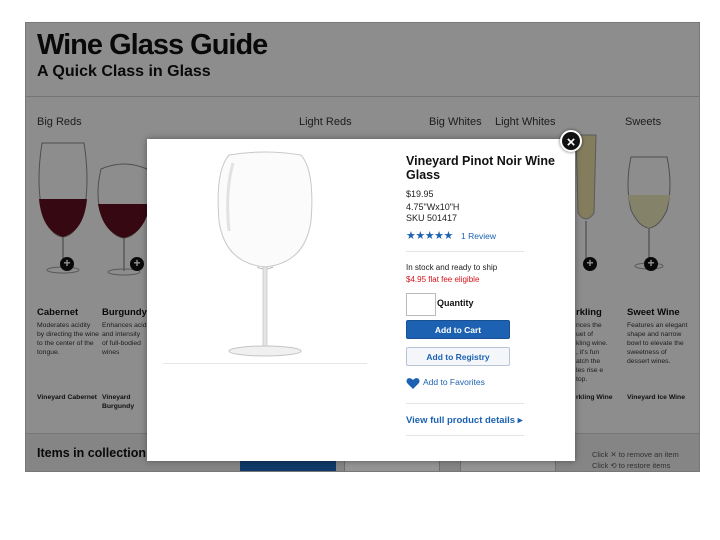 The height and width of the screenshot is (540, 720). Describe the element at coordinates (458, 329) in the screenshot. I see `add-to-cart-button: Add to Cart` at that location.